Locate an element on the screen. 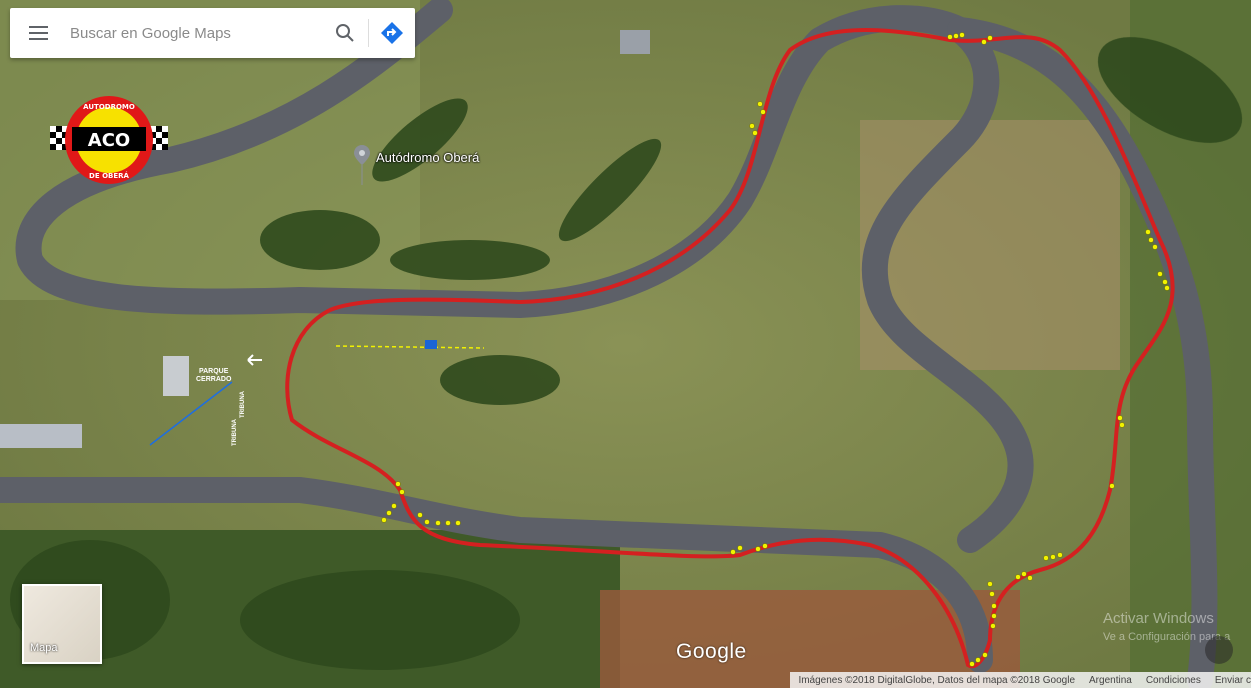 Image resolution: width=1251 pixels, height=688 pixels. search-icon is located at coordinates (345, 33).